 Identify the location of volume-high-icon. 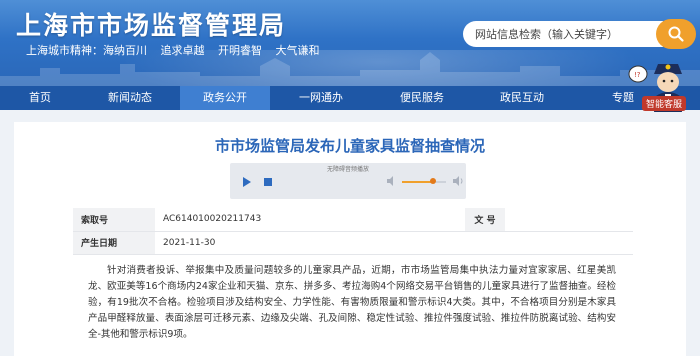
(458, 181).